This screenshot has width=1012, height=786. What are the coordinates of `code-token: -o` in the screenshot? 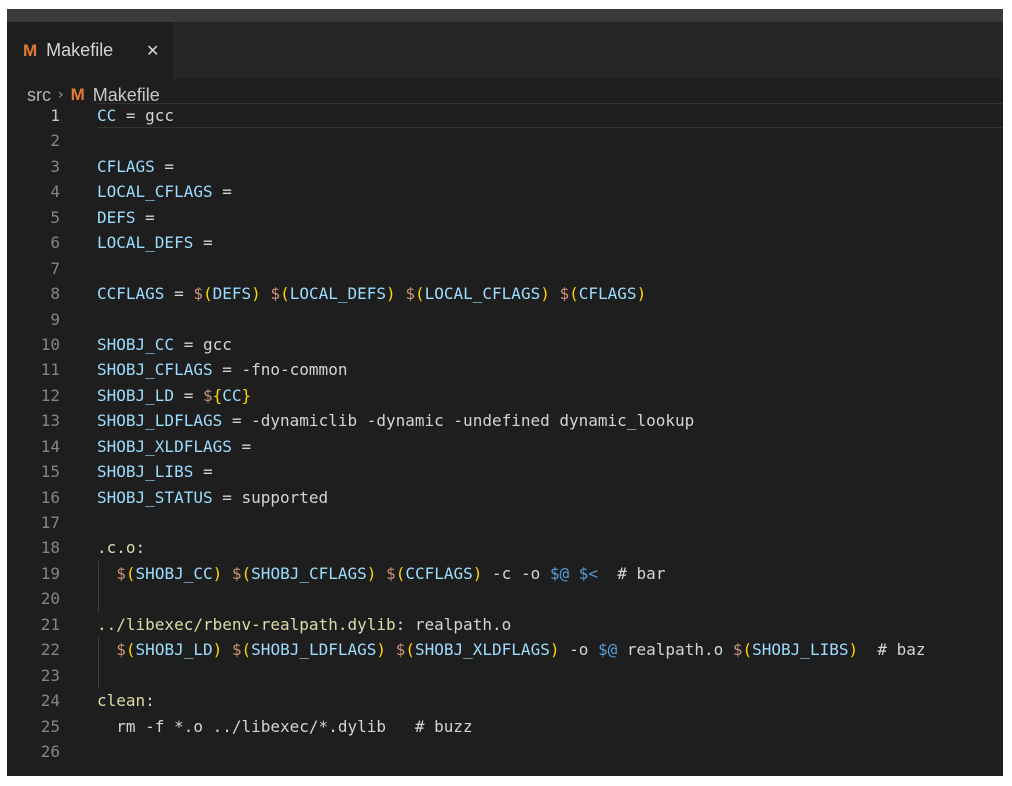 It's located at (578, 650).